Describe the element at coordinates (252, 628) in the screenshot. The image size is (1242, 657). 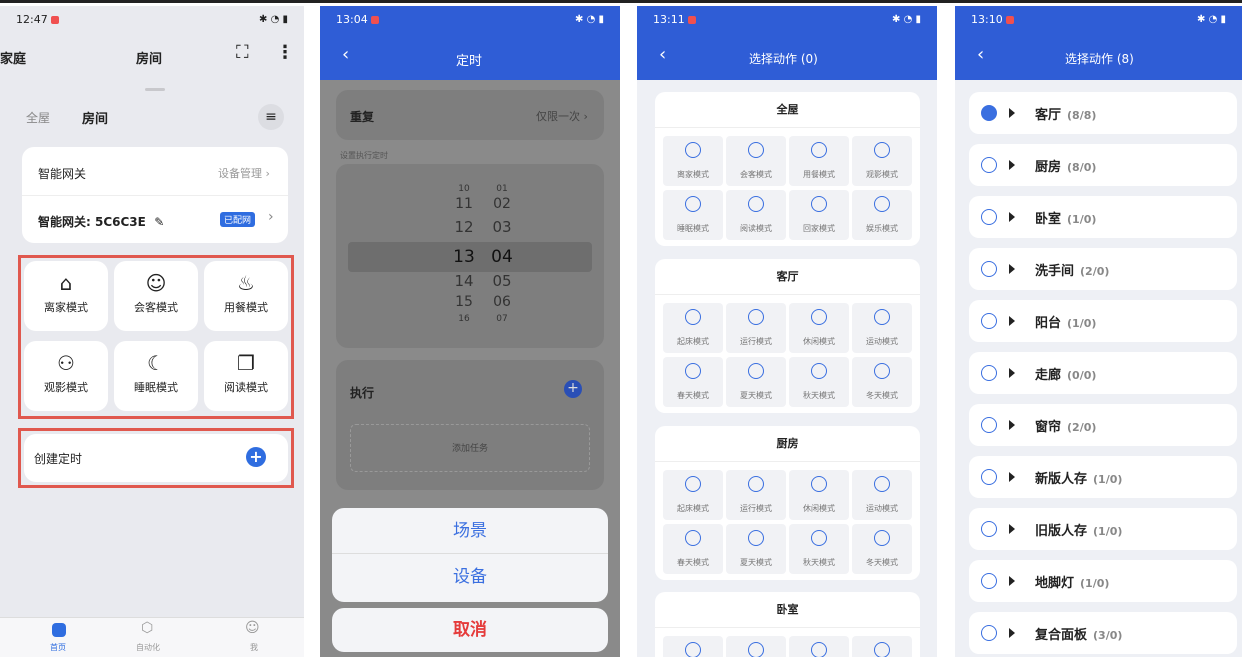
I see `user-icon: ☺` at that location.